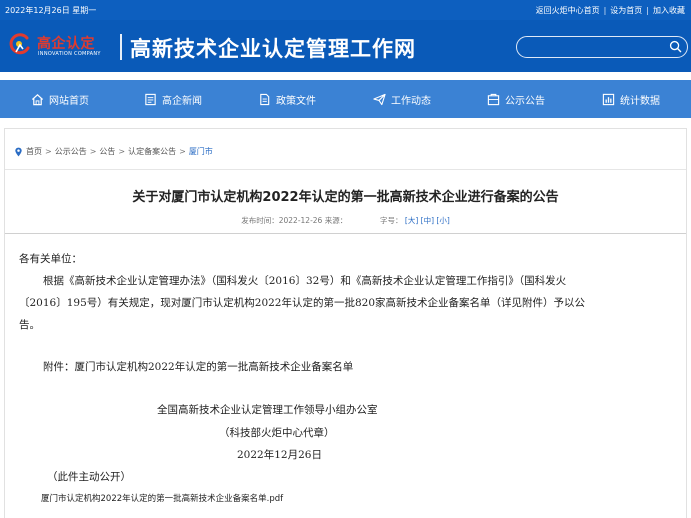 This screenshot has width=691, height=518. I want to click on top-links: 返回火炬中心首页 | 设为首页 | 加入收藏, so click(610, 10).